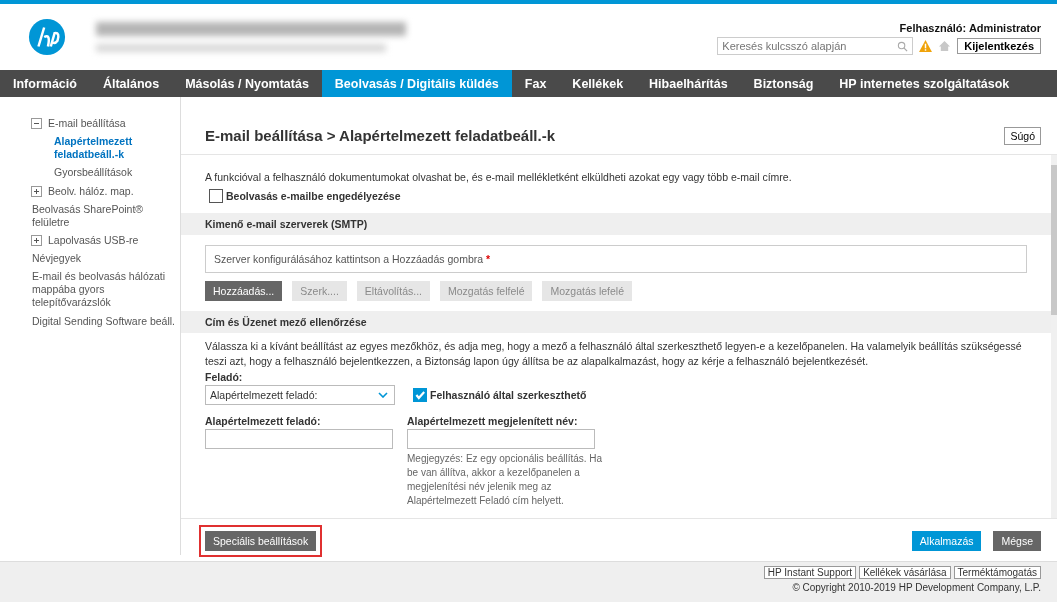  What do you see at coordinates (493, 420) in the screenshot?
I see `field-label: Alapértelmezett megjelenített név:` at bounding box center [493, 420].